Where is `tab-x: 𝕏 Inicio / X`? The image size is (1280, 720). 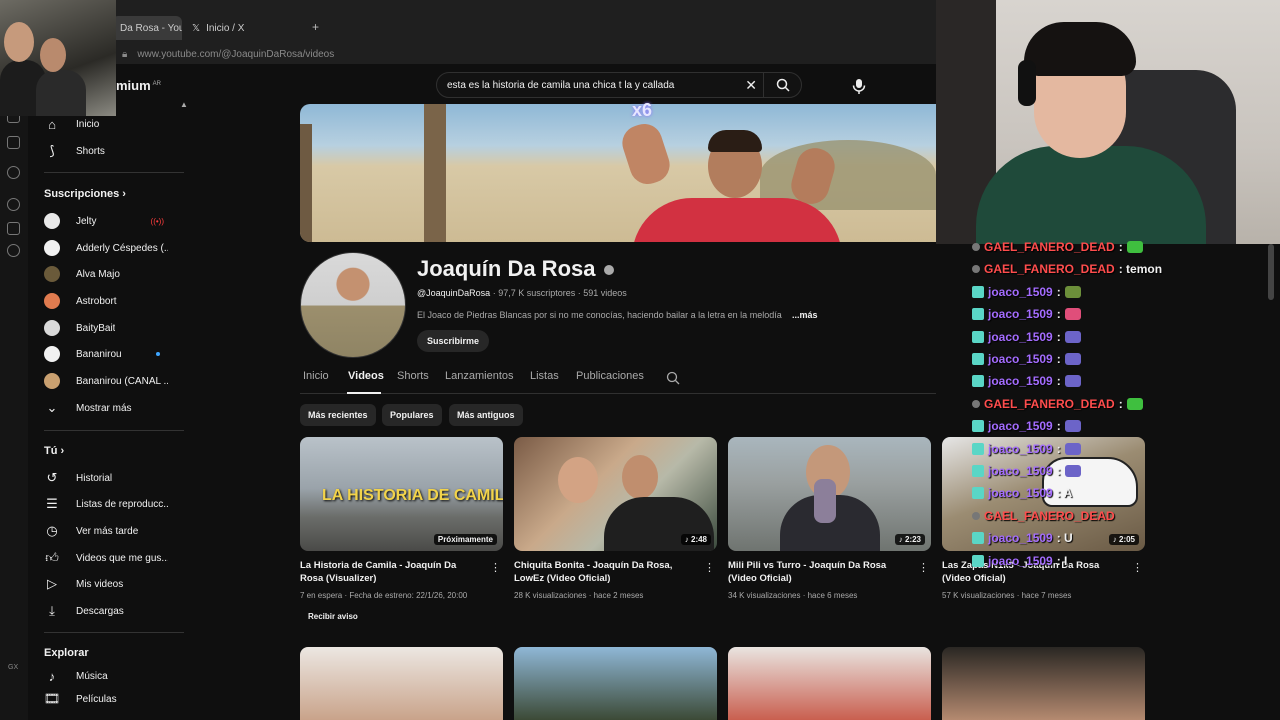
tab-x: 𝕏 Inicio / X is located at coordinates (244, 28).